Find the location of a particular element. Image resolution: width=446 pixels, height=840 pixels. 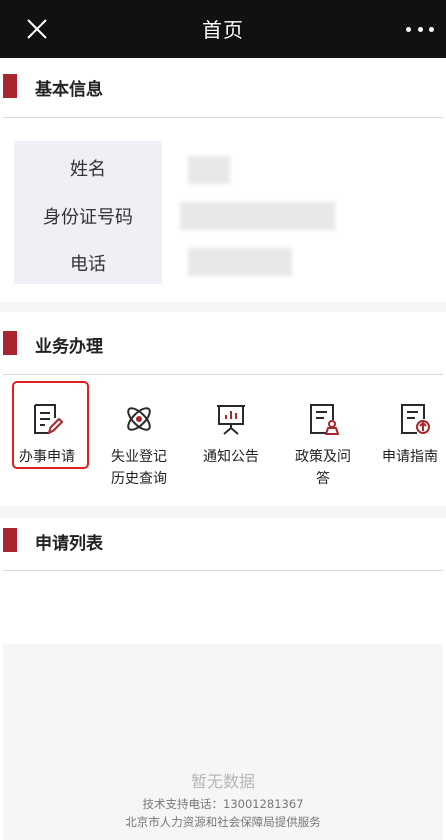

footer-provider: 北京市人力资源和社会保障局提供服务 is located at coordinates (223, 822).